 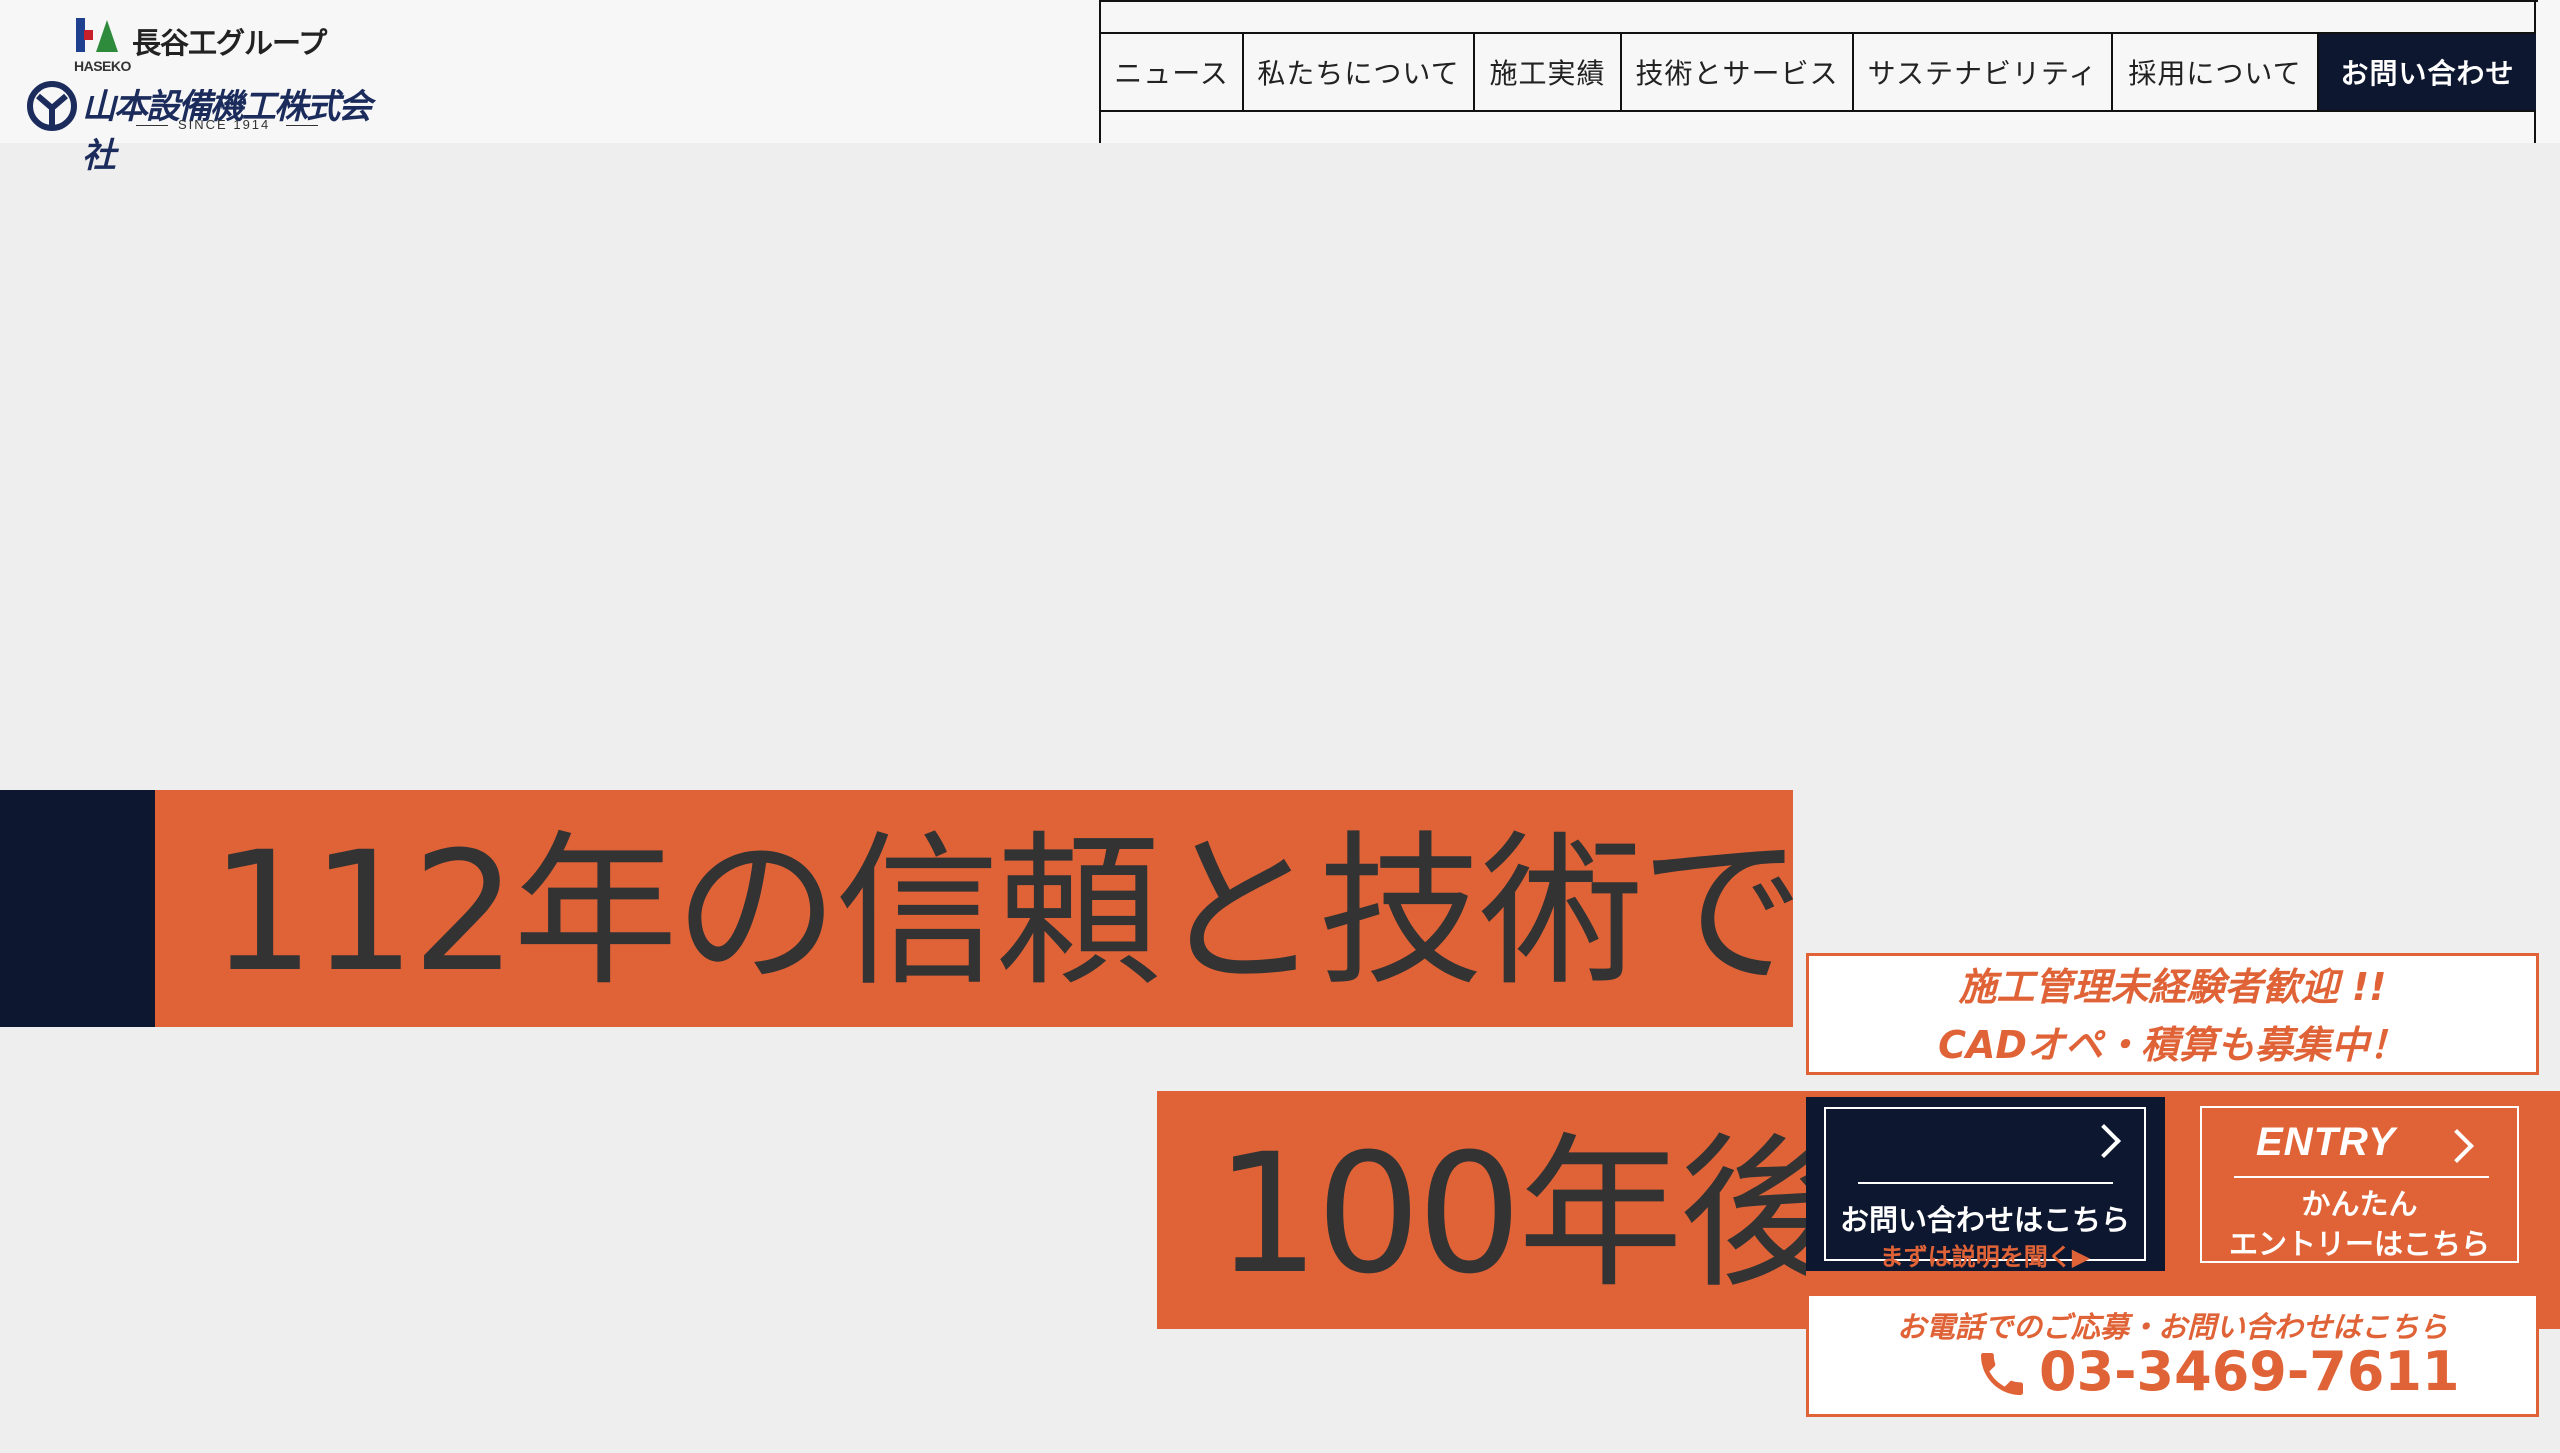 I want to click on company-emblem-icon, so click(x=52, y=106).